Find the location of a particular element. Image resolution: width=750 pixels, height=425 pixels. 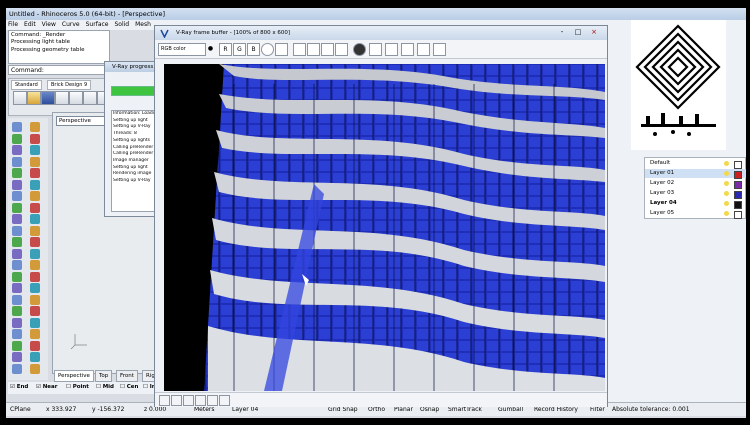

menu-view: View is located at coordinates (49, 25).